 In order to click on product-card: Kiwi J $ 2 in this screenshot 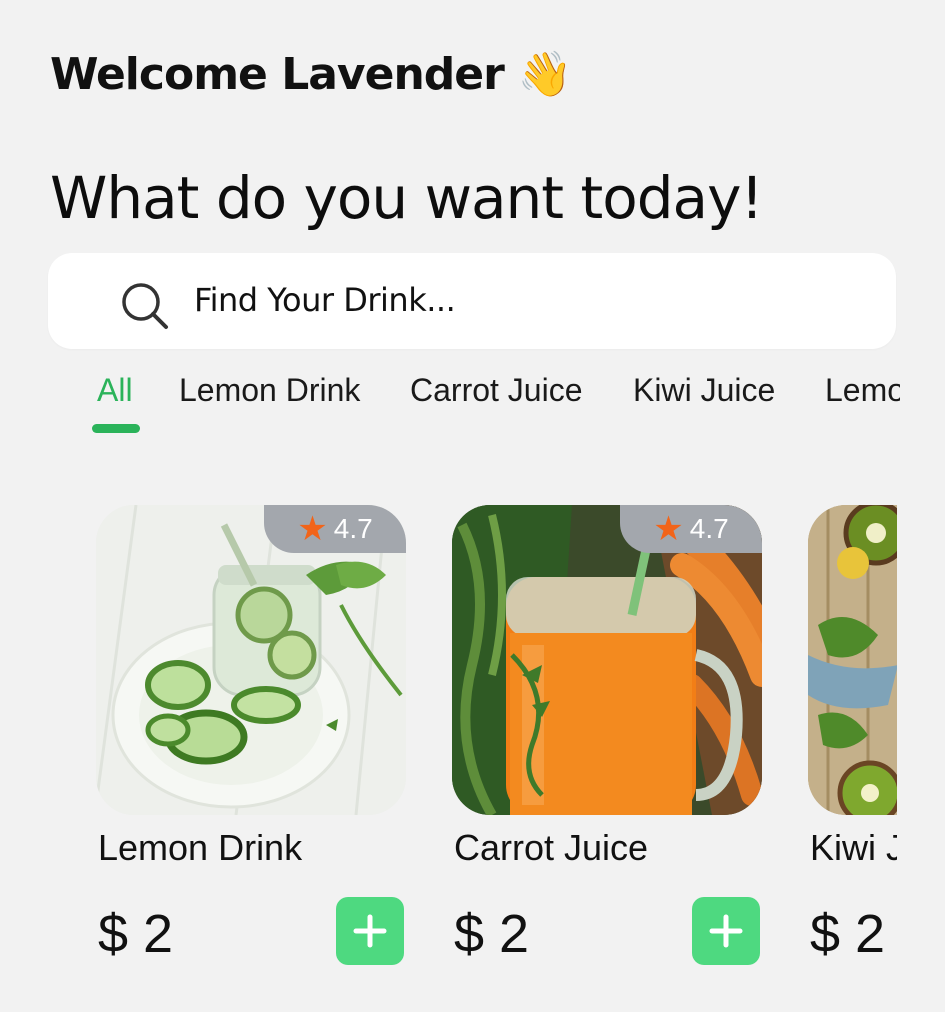, I will do `click(852, 734)`.